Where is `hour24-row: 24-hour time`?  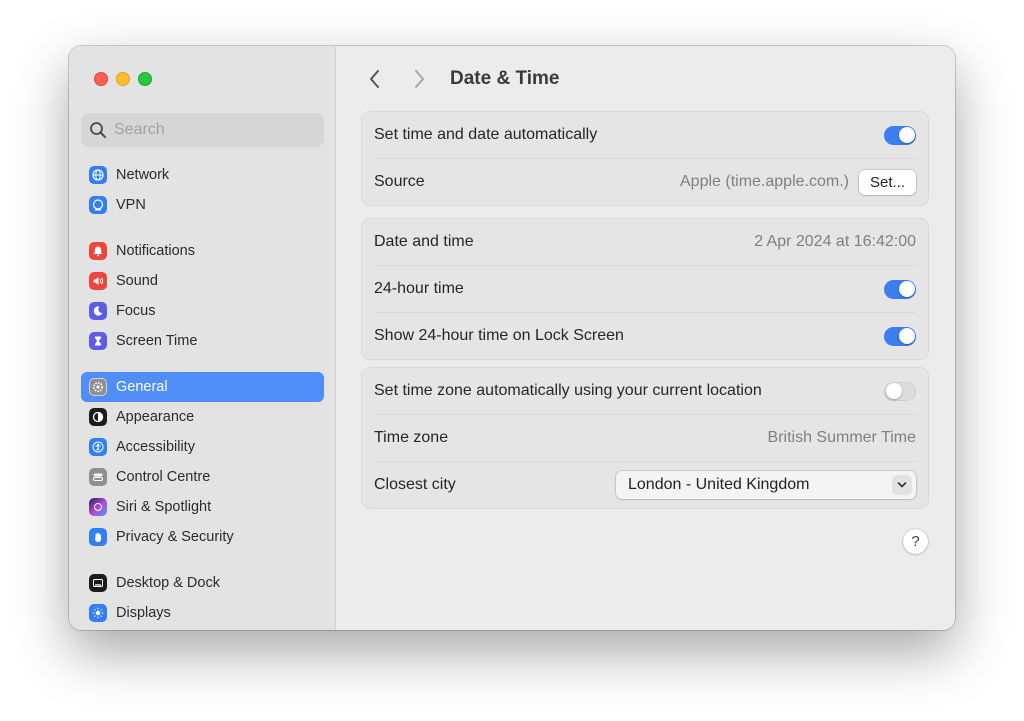
hour24-row: 24-hour time is located at coordinates (645, 289).